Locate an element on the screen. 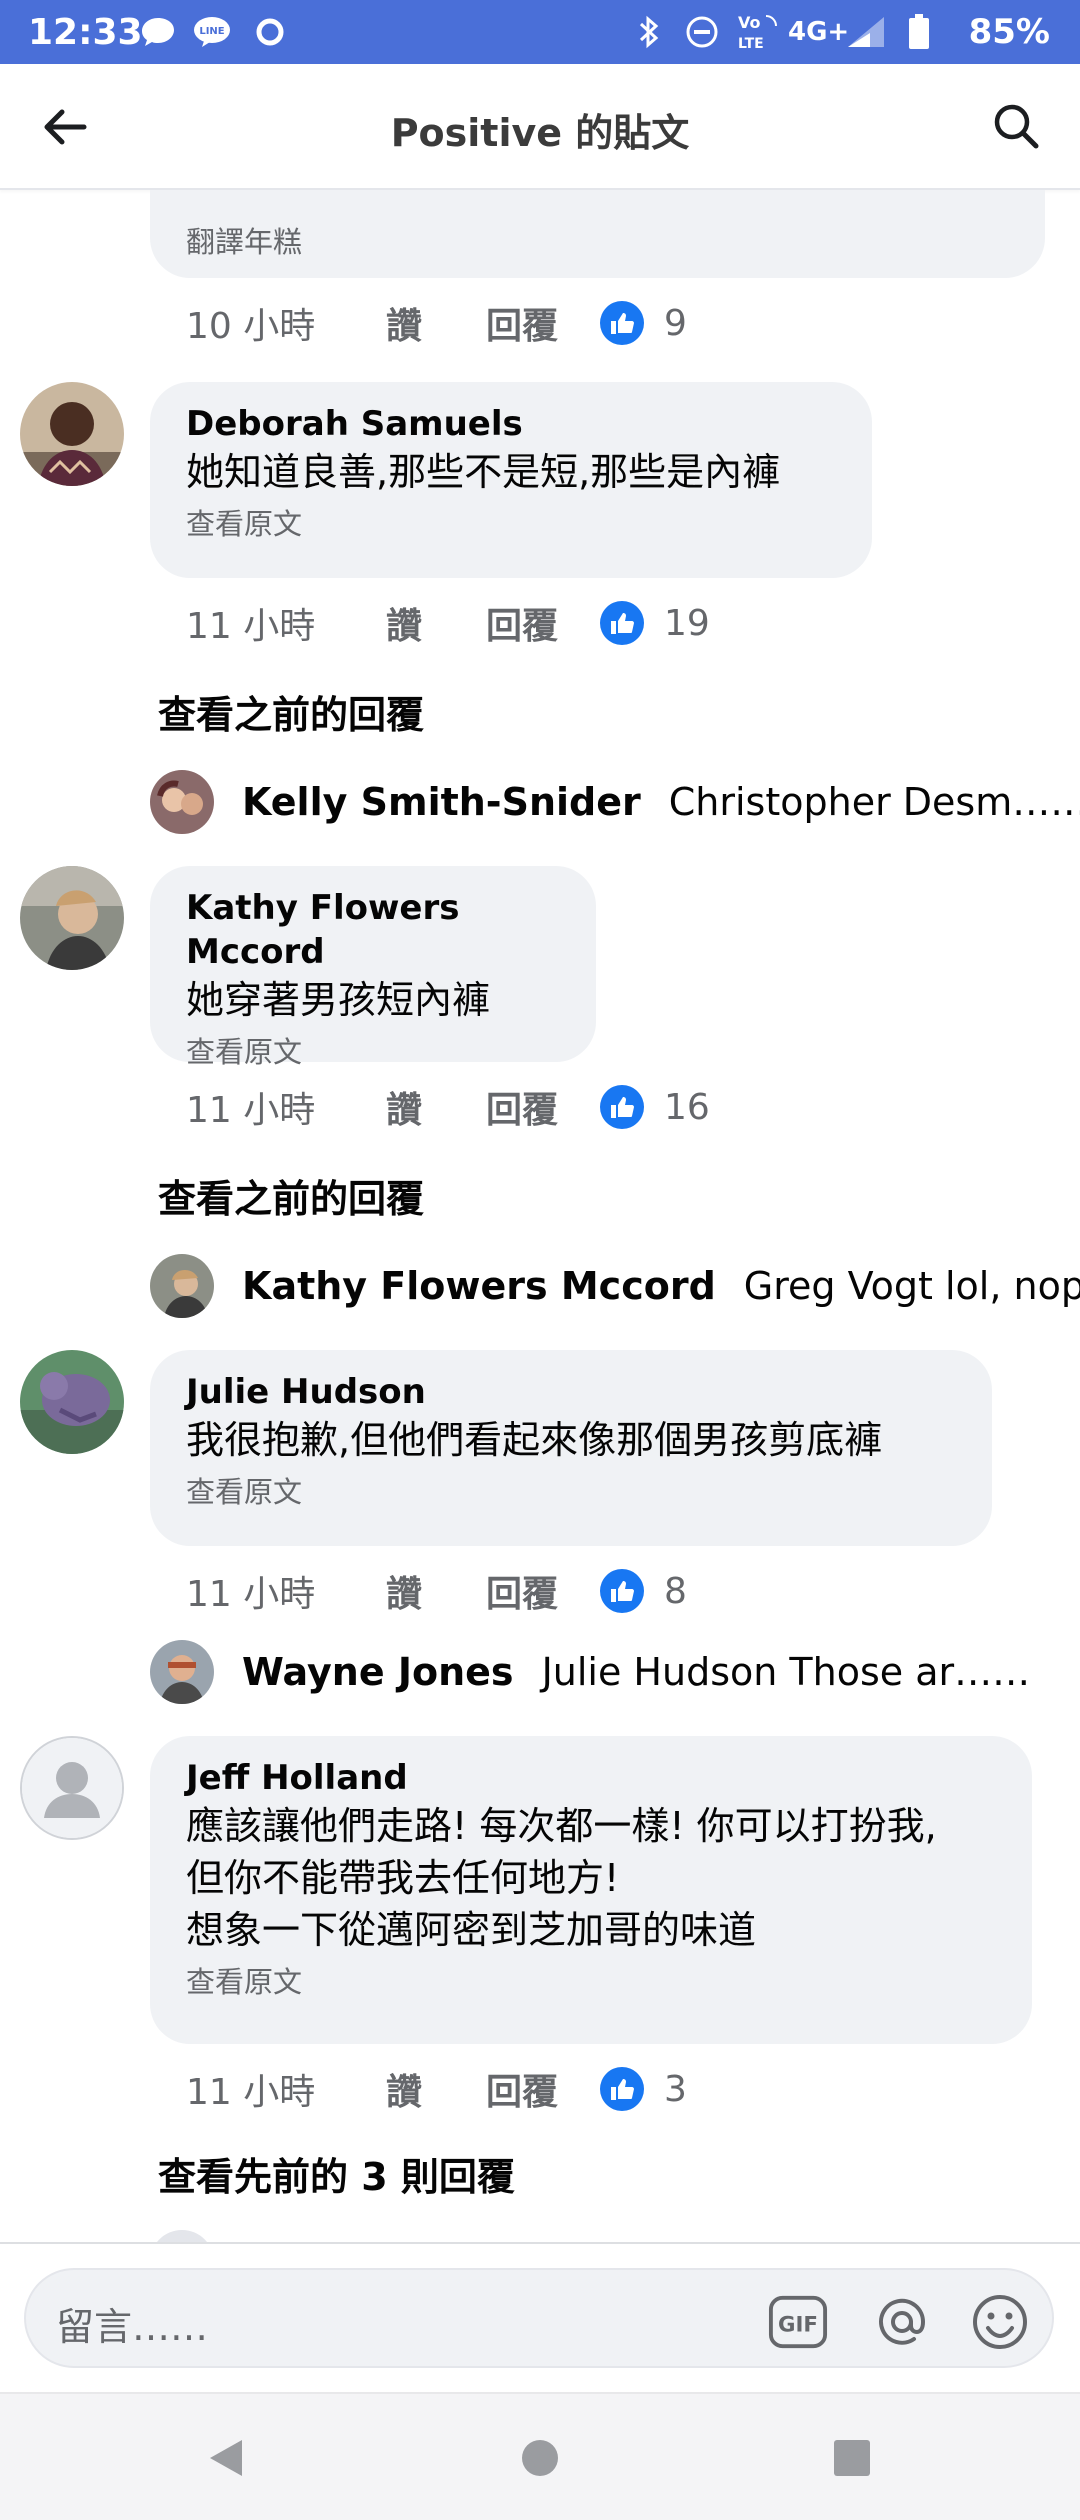 Image resolution: width=1080 pixels, height=2520 pixels. comment-text: 她知道良善,那些不是短,那些是內褲 is located at coordinates (483, 472).